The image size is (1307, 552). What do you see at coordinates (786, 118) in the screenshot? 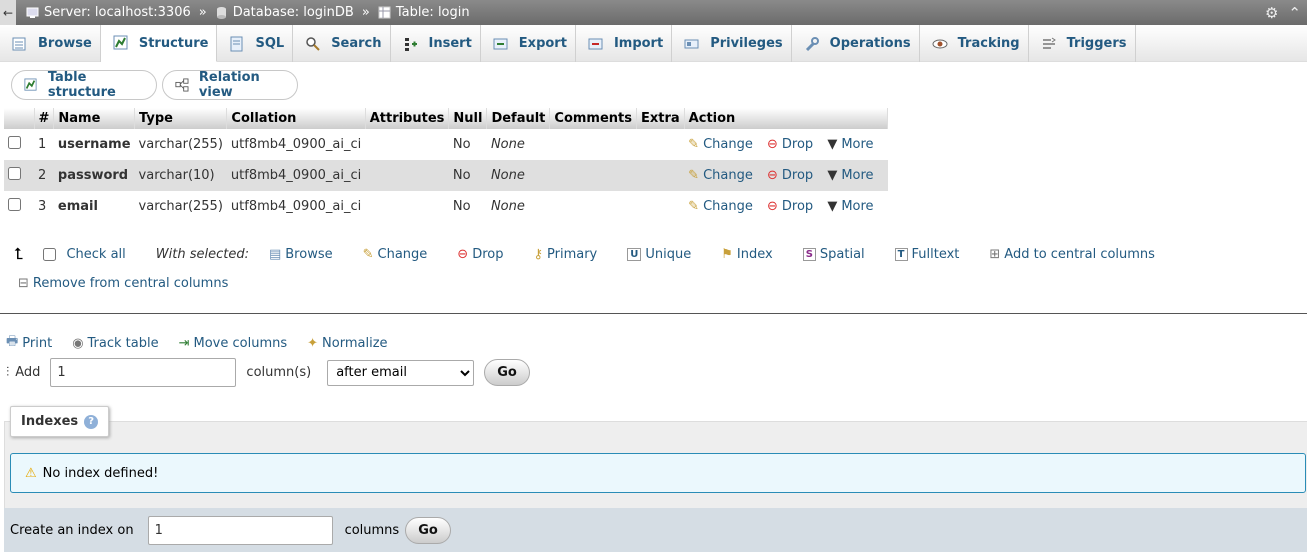
I see `header-action: Action` at bounding box center [786, 118].